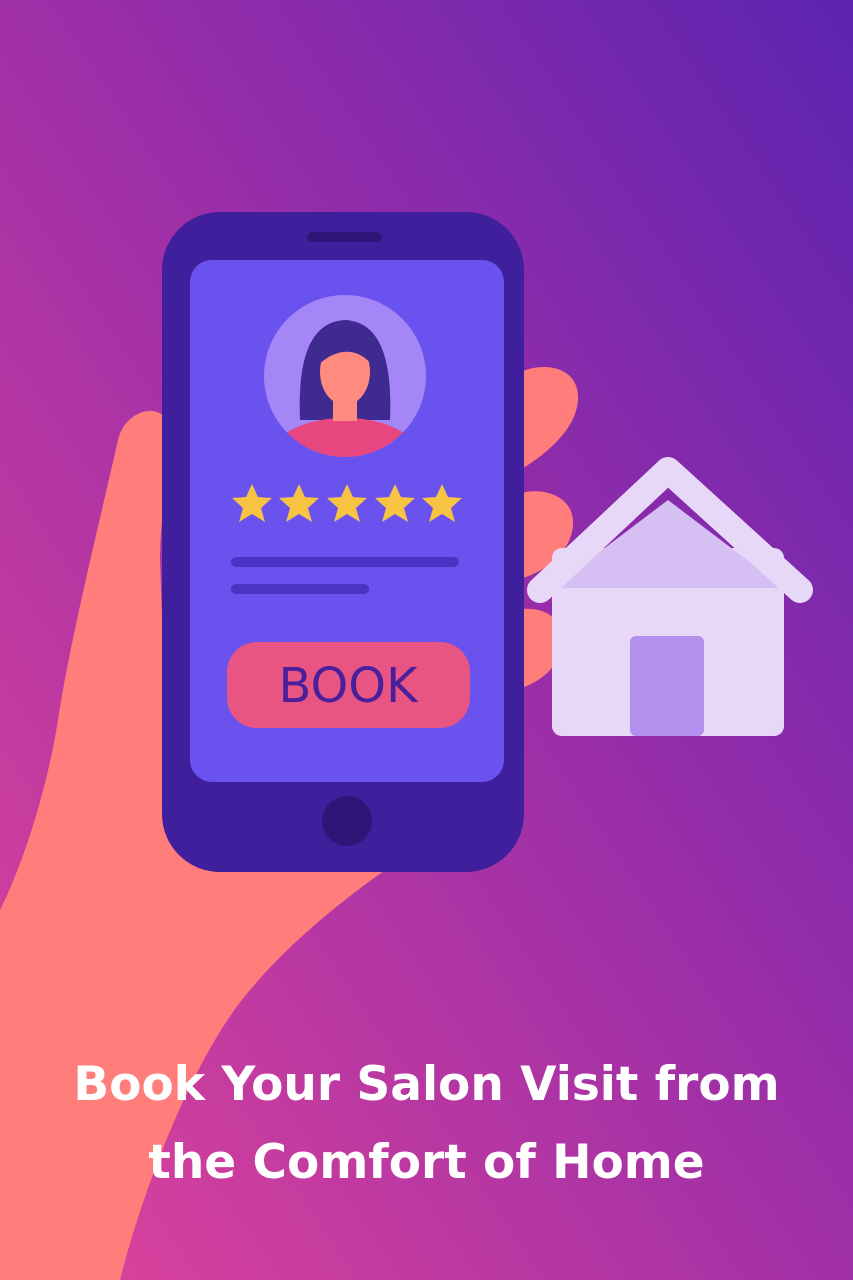 The image size is (853, 1280). I want to click on headline-line-1: Book Your Salon Visit from, so click(426, 1084).